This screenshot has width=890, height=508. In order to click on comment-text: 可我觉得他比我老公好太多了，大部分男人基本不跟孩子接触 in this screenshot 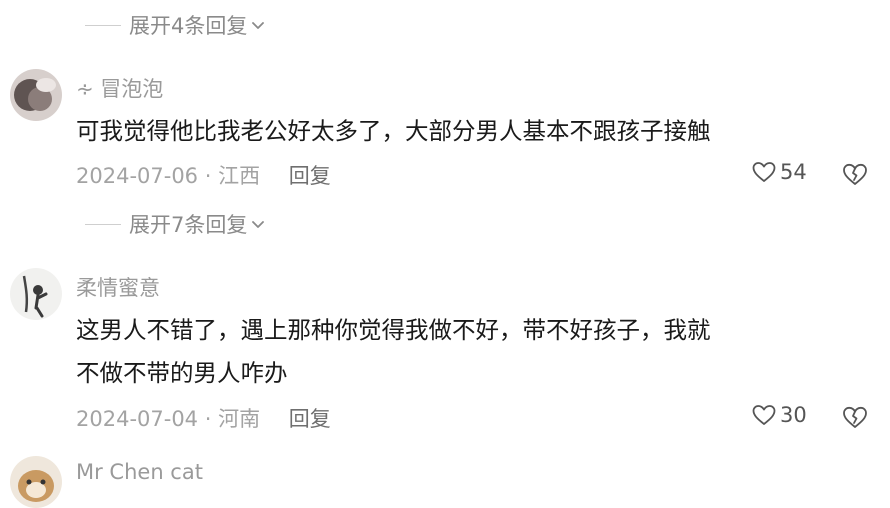, I will do `click(393, 131)`.